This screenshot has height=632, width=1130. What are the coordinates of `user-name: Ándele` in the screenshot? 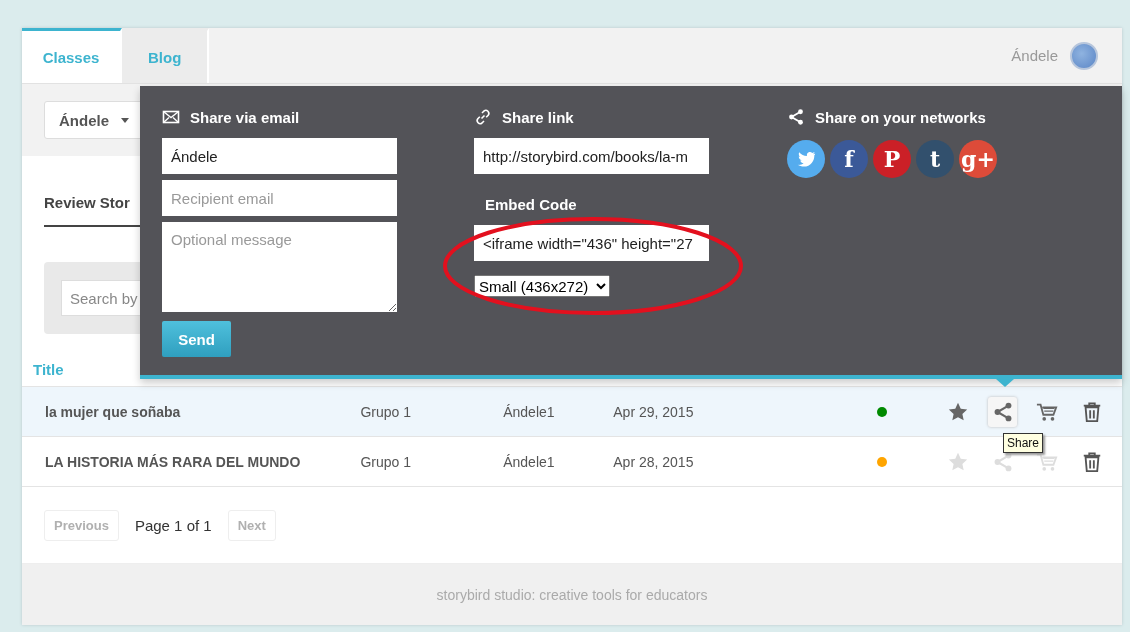 It's located at (1034, 55).